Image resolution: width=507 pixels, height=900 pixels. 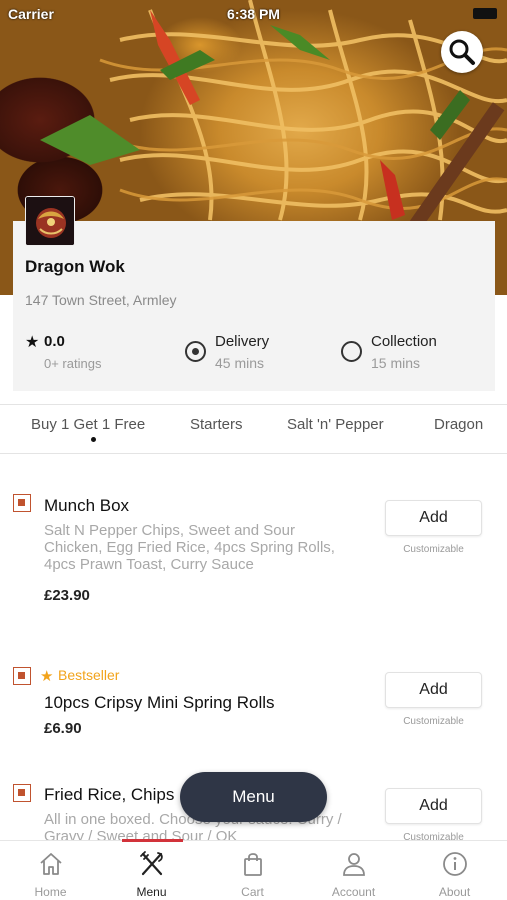 I want to click on restaurant-logo, so click(x=50, y=221).